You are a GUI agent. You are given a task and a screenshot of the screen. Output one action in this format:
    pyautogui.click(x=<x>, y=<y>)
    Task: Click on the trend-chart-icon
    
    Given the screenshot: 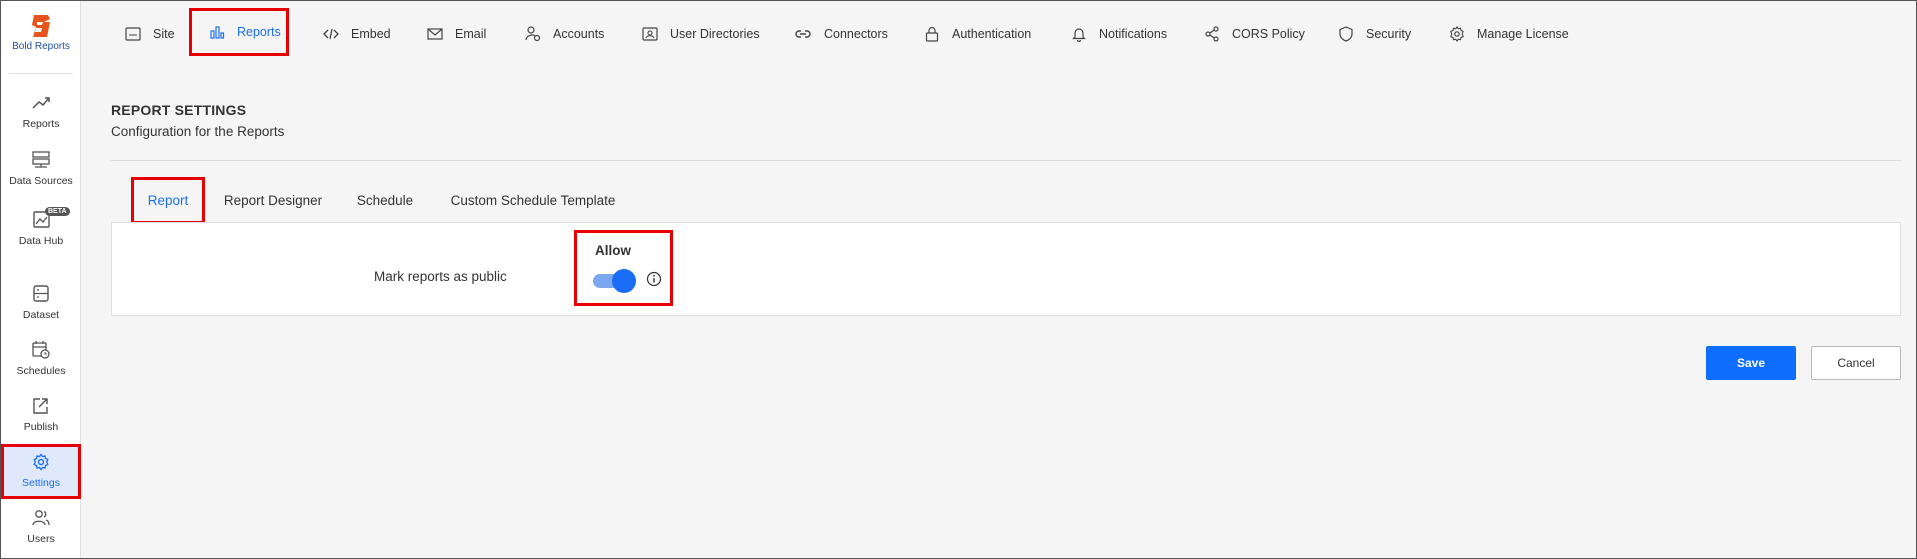 What is the action you would take?
    pyautogui.click(x=41, y=103)
    